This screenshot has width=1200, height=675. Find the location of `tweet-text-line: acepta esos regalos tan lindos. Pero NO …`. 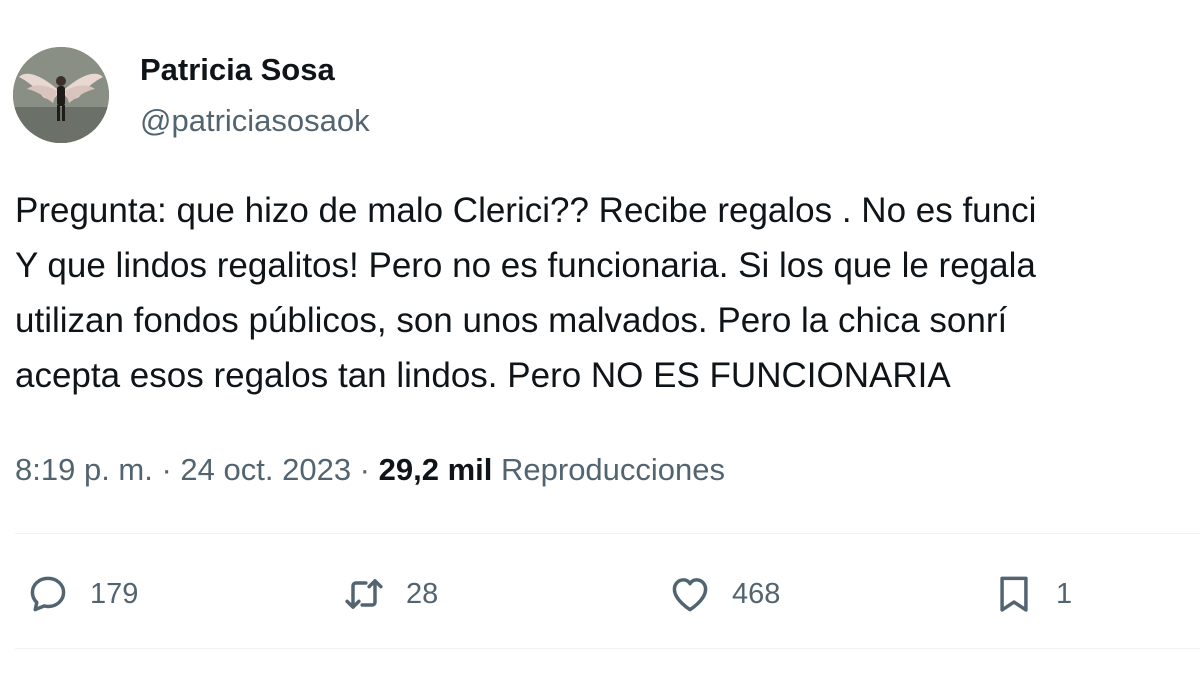

tweet-text-line: acepta esos regalos tan lindos. Pero NO … is located at coordinates (483, 375).